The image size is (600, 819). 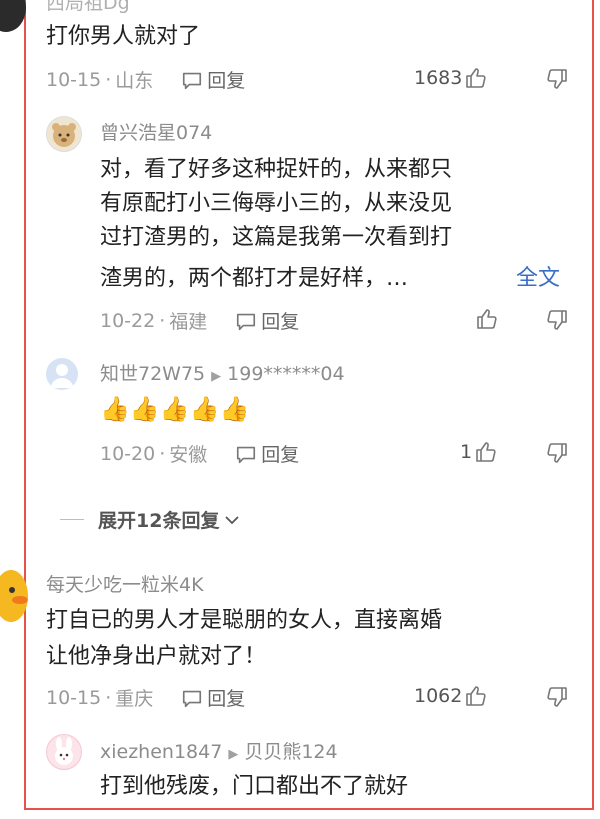 I want to click on full-text-link: 全文, so click(x=538, y=278).